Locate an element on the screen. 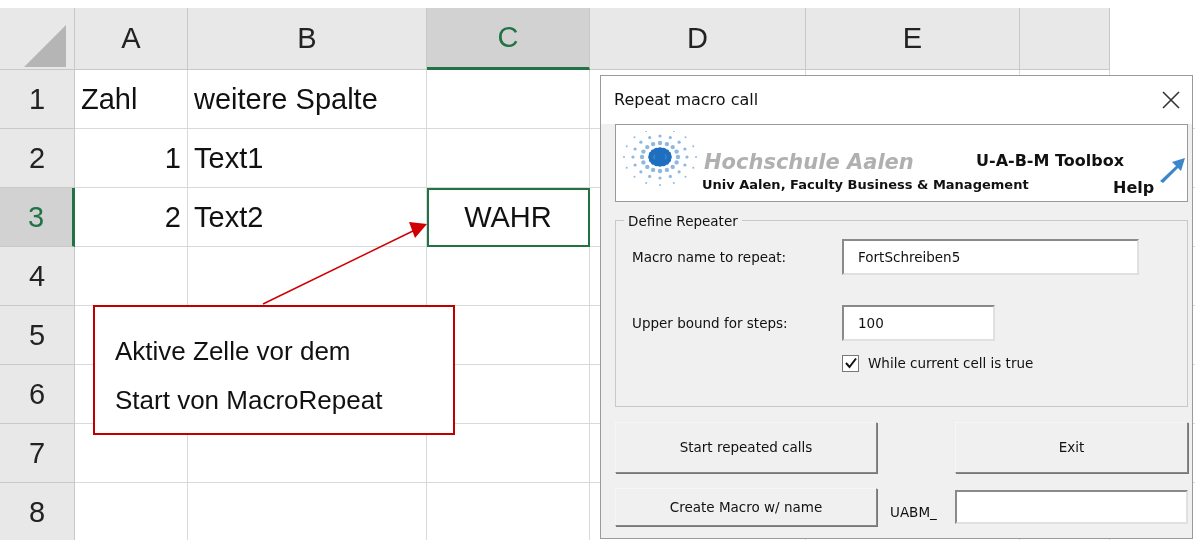 The height and width of the screenshot is (540, 1195). checkbox is located at coordinates (850, 363).